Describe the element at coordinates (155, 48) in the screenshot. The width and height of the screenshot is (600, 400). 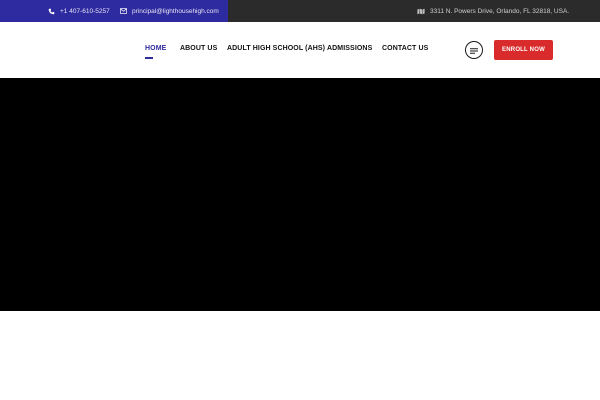
I see `nav-item-home: HOME` at that location.